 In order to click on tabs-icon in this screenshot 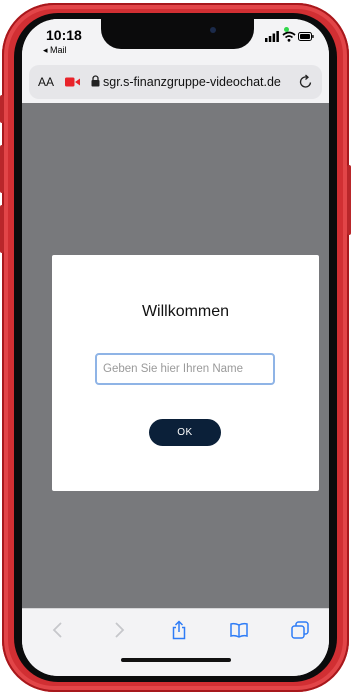, I will do `click(300, 630)`.